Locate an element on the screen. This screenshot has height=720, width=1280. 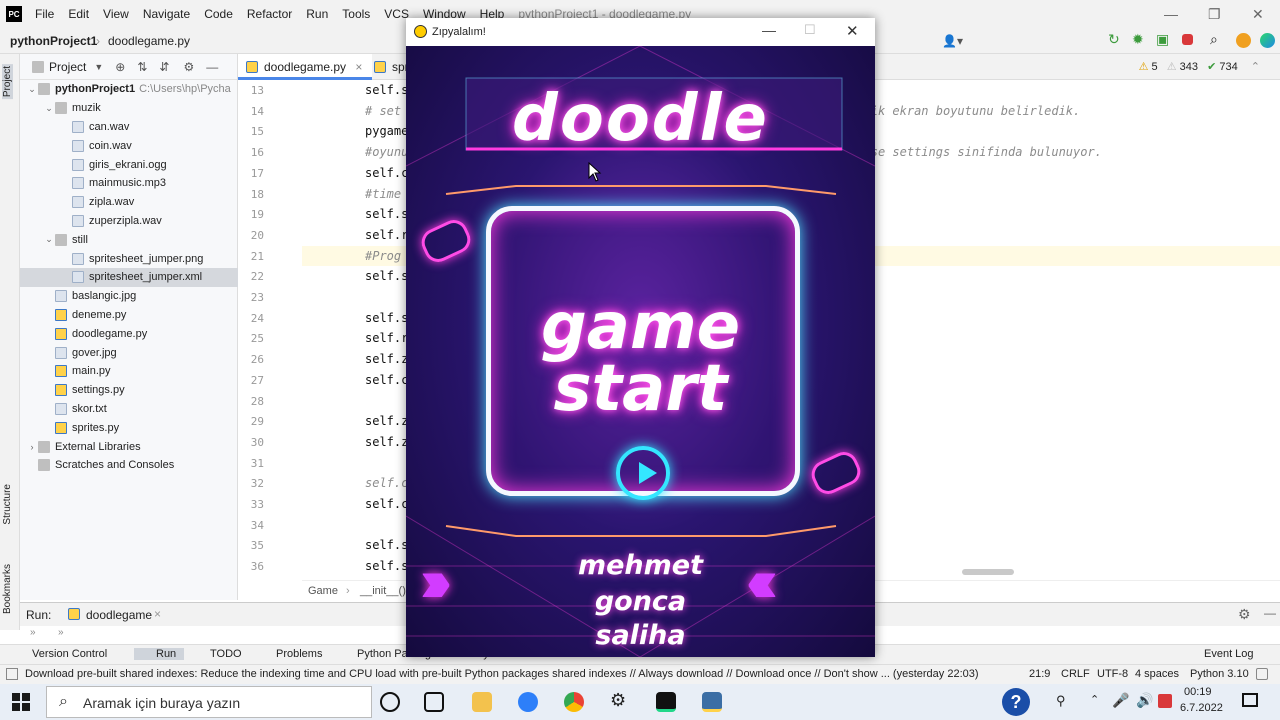
tree-item: sprites.py is located at coordinates (129, 427).